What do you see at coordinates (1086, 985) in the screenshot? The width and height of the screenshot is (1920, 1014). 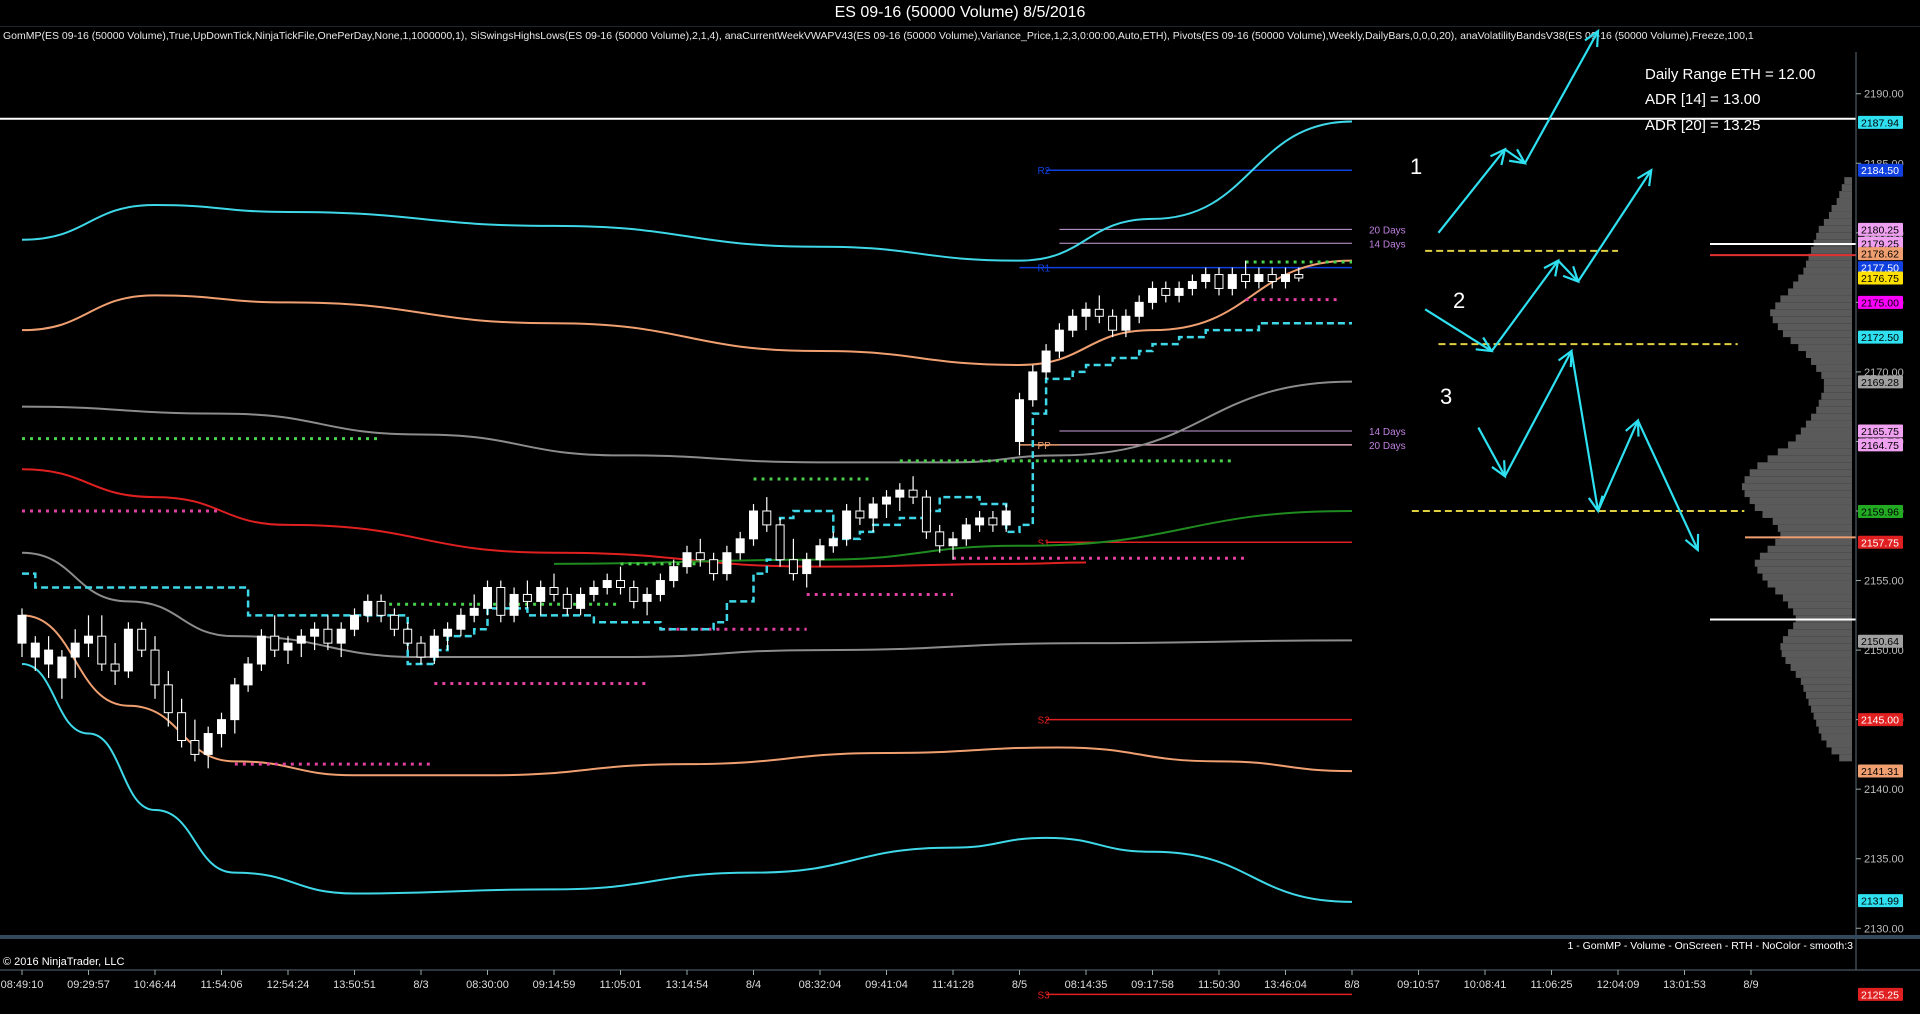 I see `time-tick-label: 08:14:35` at bounding box center [1086, 985].